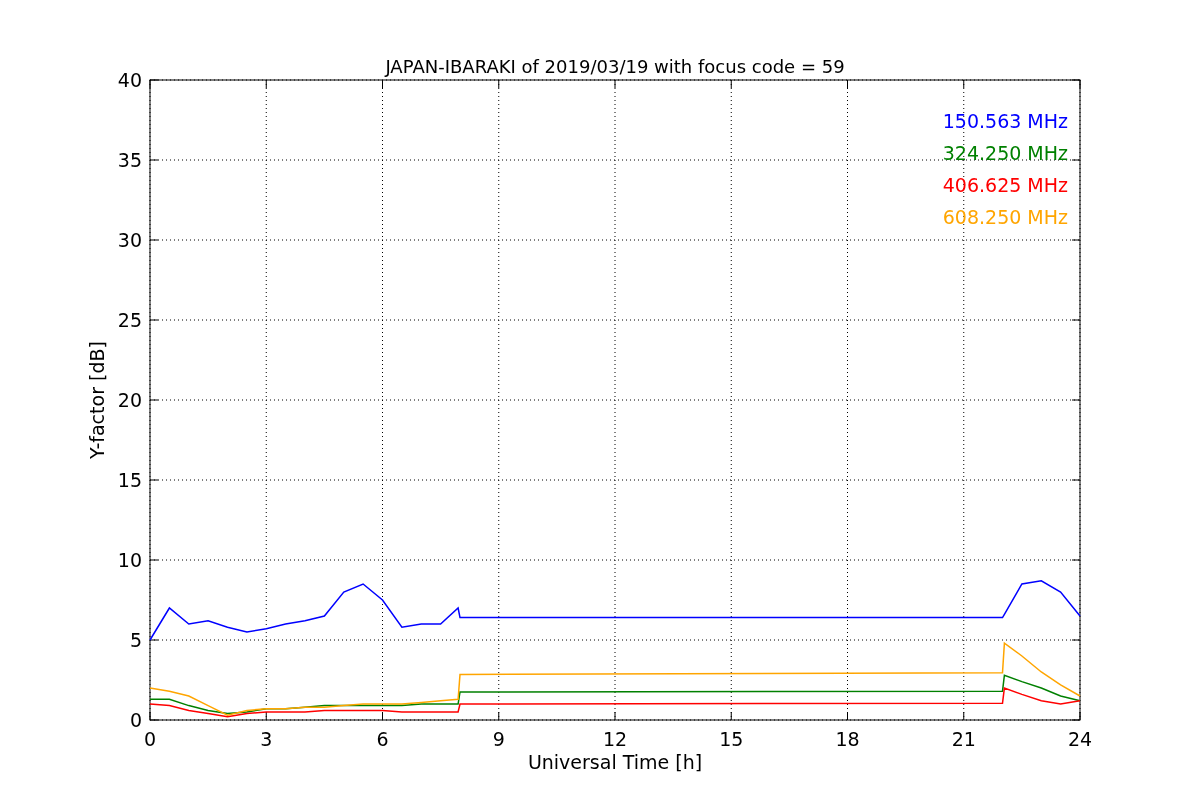  What do you see at coordinates (266, 739) in the screenshot?
I see `tick-label: 3` at bounding box center [266, 739].